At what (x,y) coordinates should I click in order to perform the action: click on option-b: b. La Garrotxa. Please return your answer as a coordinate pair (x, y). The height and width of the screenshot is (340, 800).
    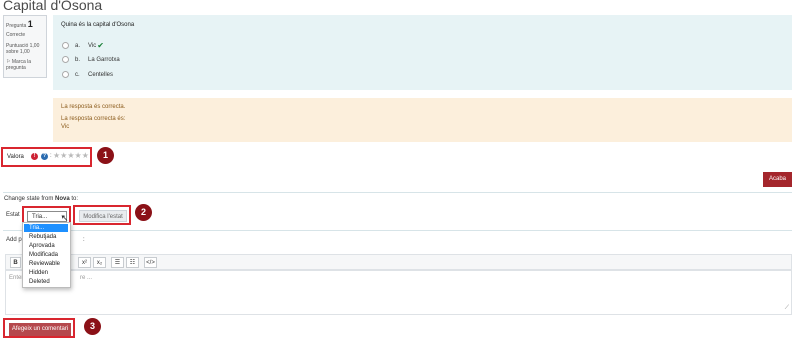
    Looking at the image, I should click on (91, 59).